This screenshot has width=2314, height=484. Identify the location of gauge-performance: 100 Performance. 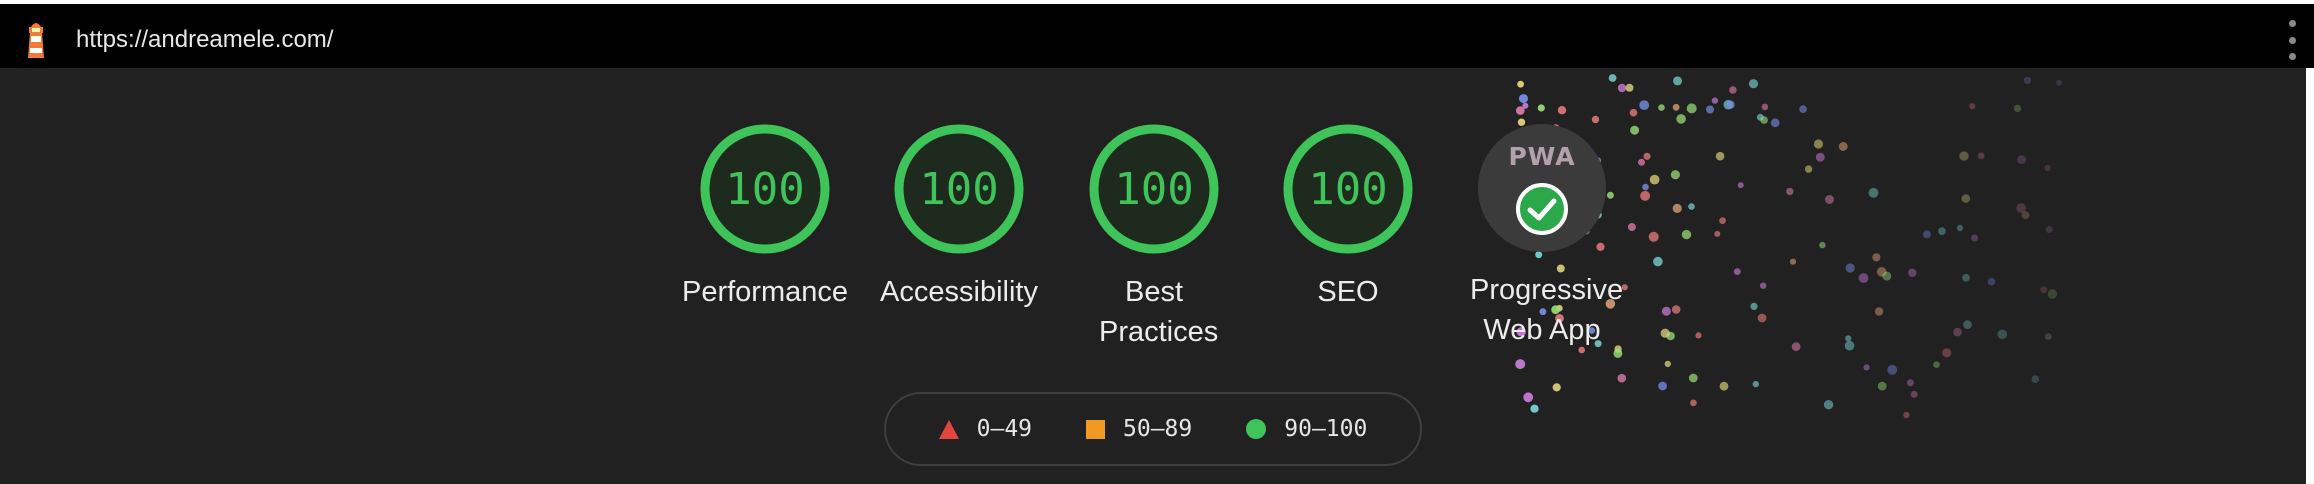
(765, 218).